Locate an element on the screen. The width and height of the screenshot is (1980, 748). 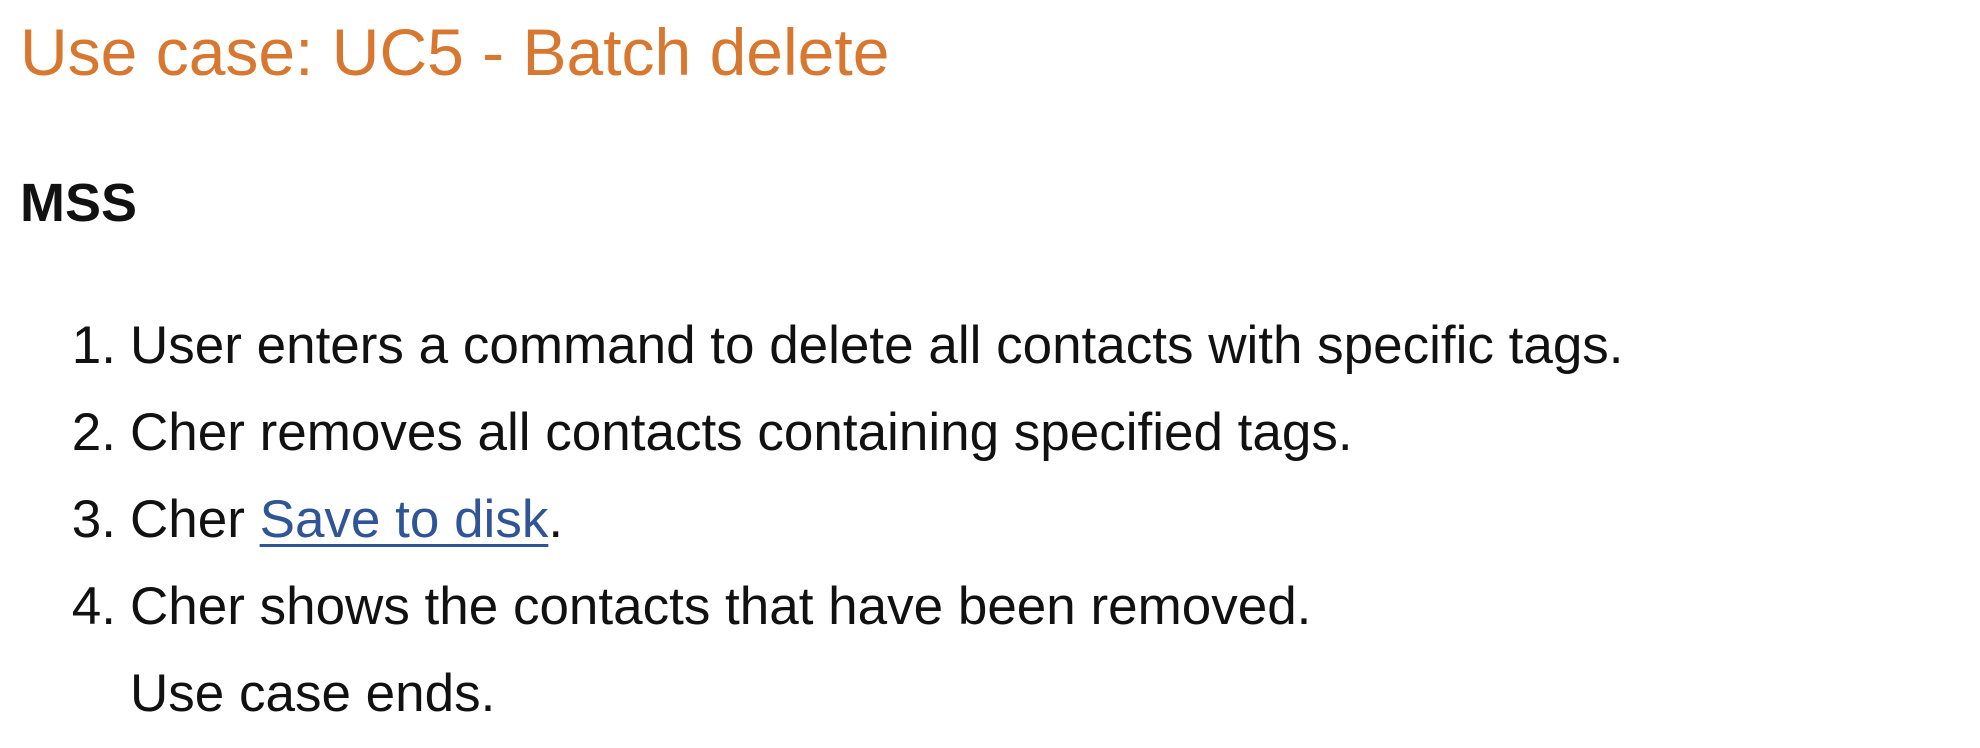
save-to-disk-link: Save to disk is located at coordinates (404, 519).